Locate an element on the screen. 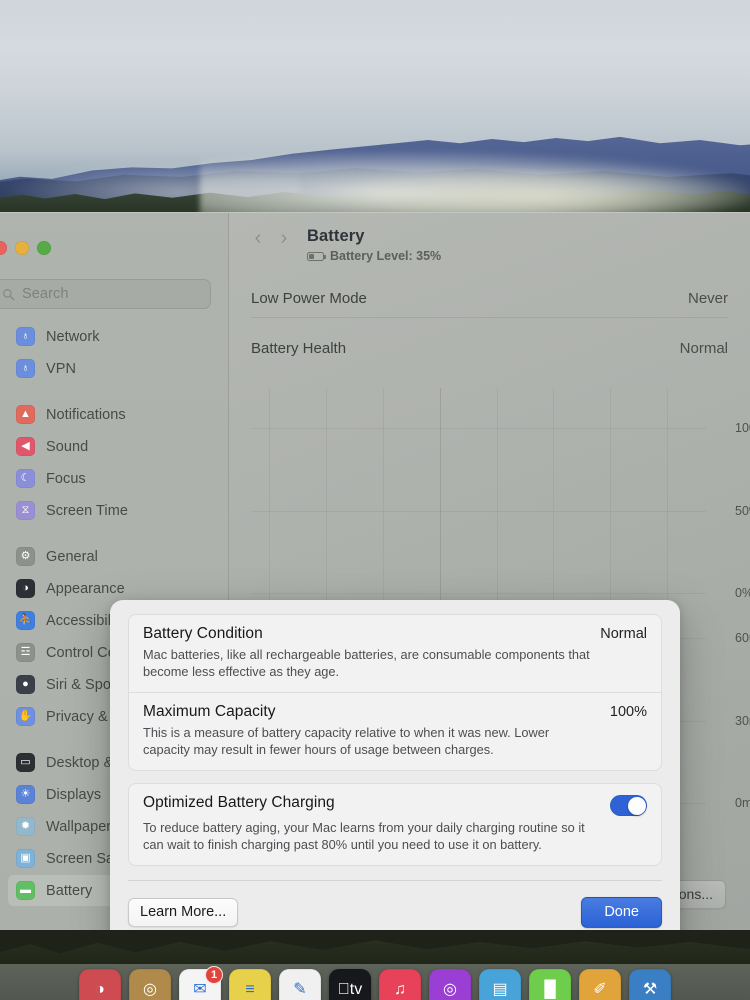 The width and height of the screenshot is (750, 1000). sidebar-item-sound: ◀ Sound is located at coordinates (114, 446).